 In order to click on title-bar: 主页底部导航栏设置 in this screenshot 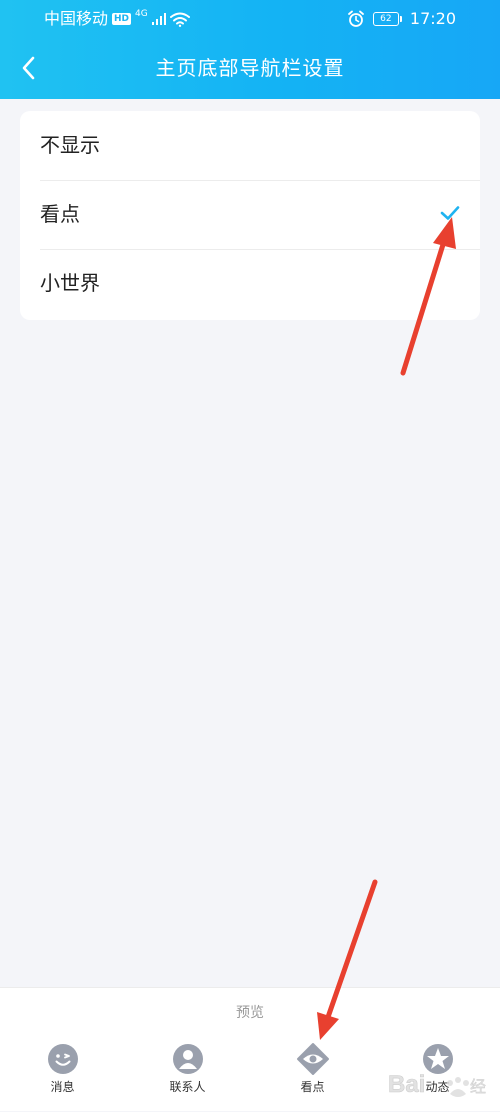, I will do `click(250, 68)`.